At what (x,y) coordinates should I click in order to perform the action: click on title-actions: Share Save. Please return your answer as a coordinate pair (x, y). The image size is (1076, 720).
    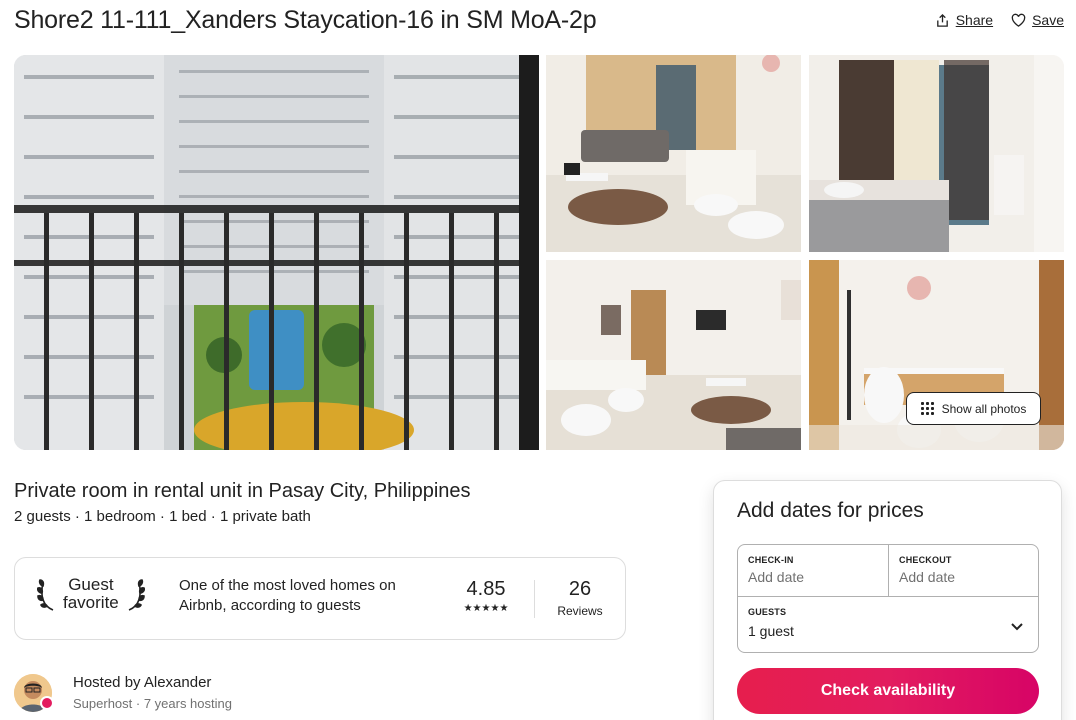
    Looking at the image, I should click on (999, 20).